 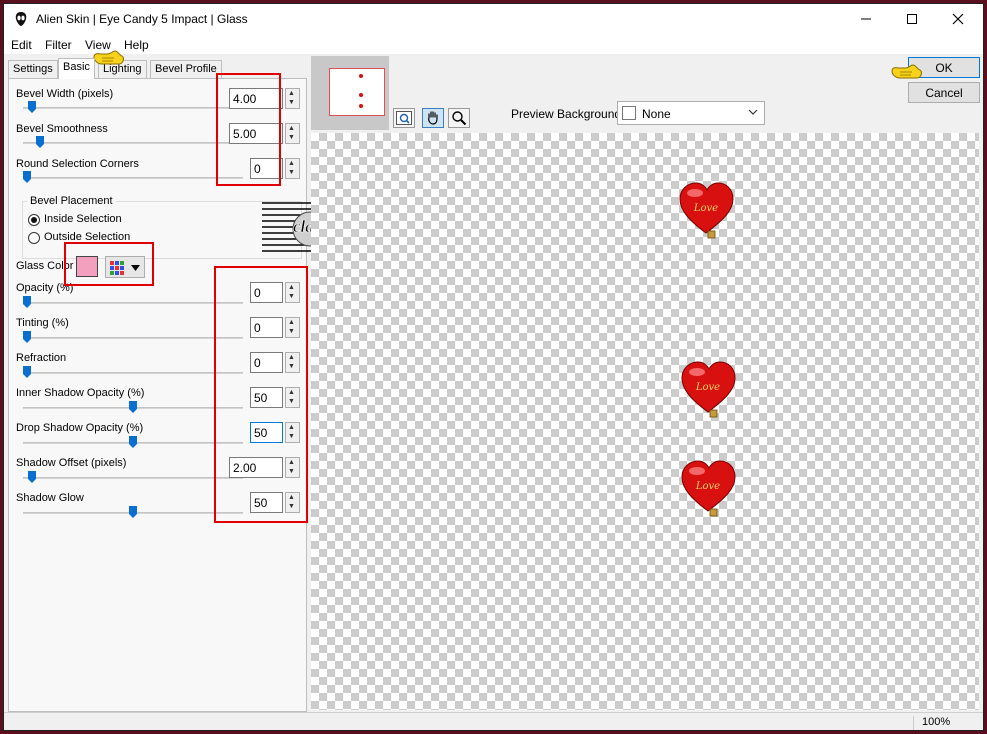 I want to click on opacity-input, so click(x=266, y=292).